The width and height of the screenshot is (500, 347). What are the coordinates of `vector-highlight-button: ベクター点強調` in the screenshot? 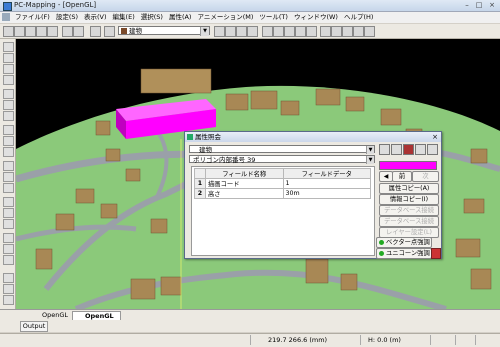 It's located at (404, 242).